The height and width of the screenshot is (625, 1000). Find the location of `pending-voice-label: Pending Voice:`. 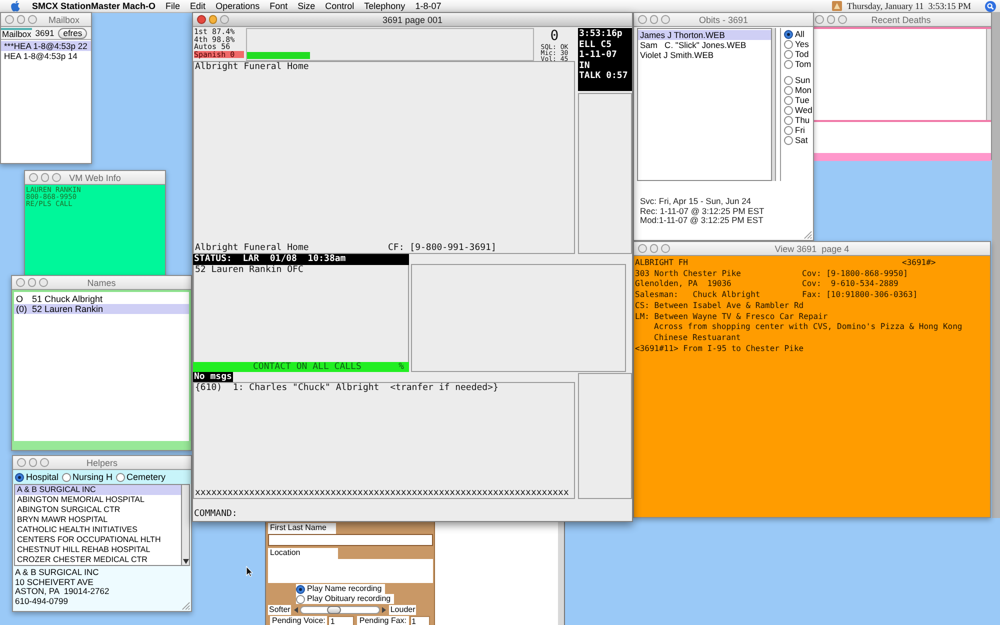

pending-voice-label: Pending Voice: is located at coordinates (299, 620).